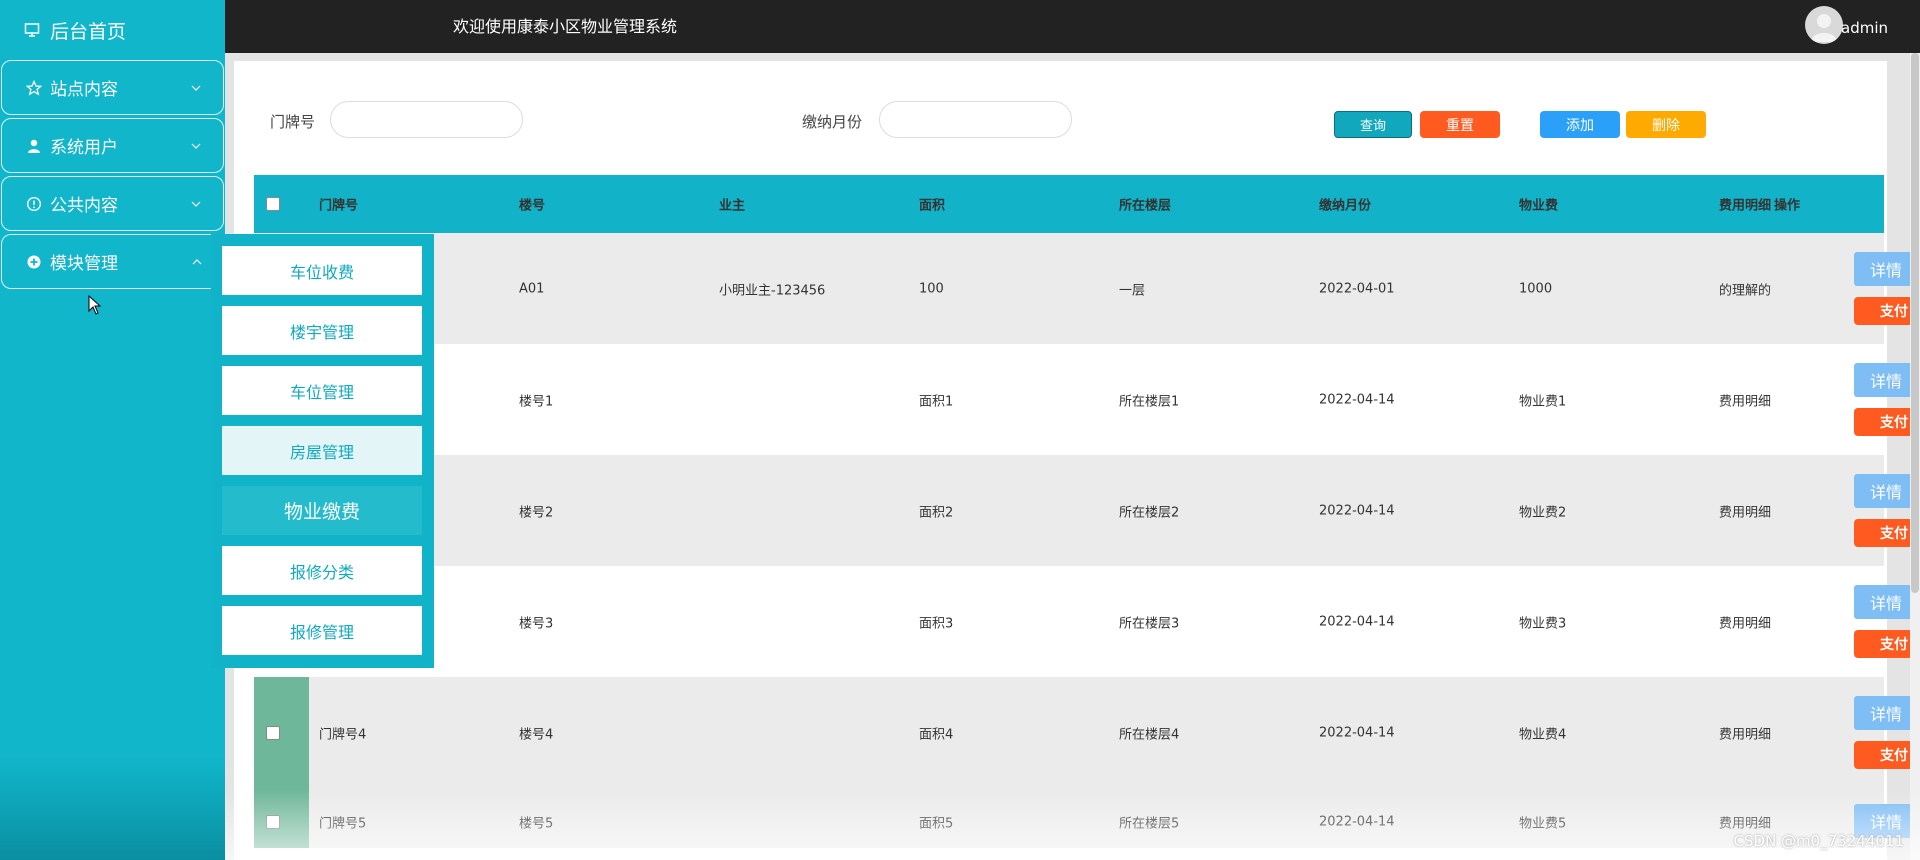  I want to click on cell-fee: 物业费5, so click(1543, 824).